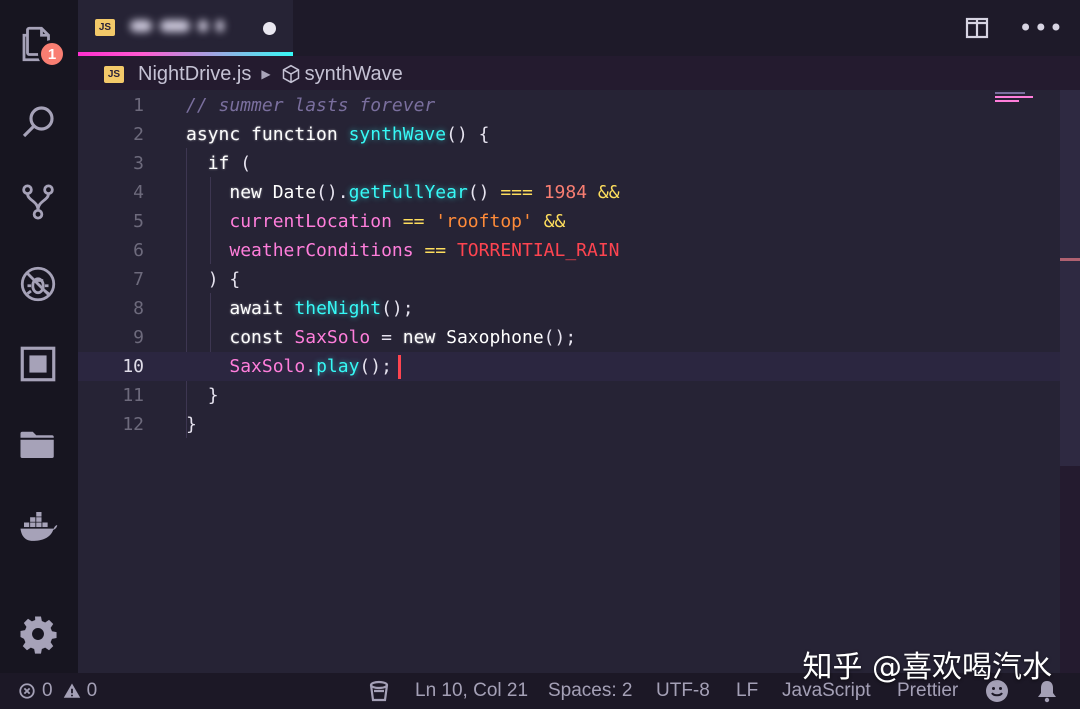  What do you see at coordinates (569, 424) in the screenshot?
I see `code-line: 12}` at bounding box center [569, 424].